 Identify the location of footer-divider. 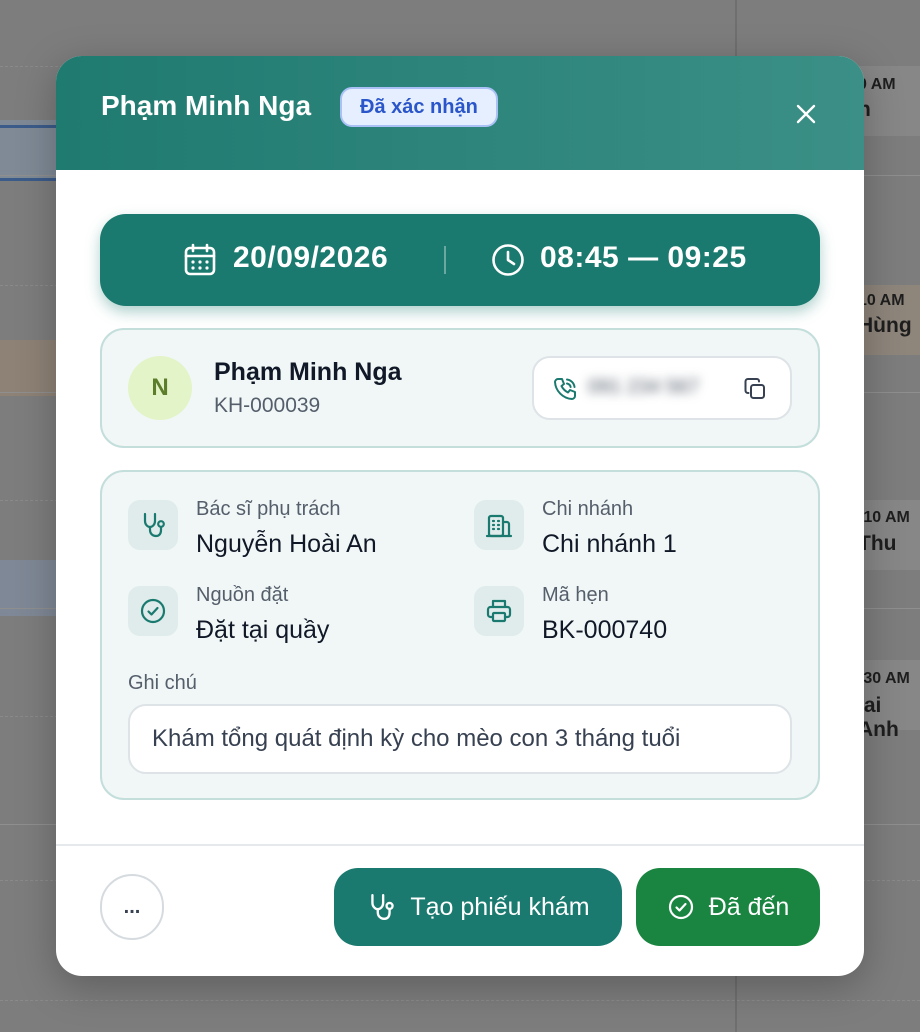
(460, 845).